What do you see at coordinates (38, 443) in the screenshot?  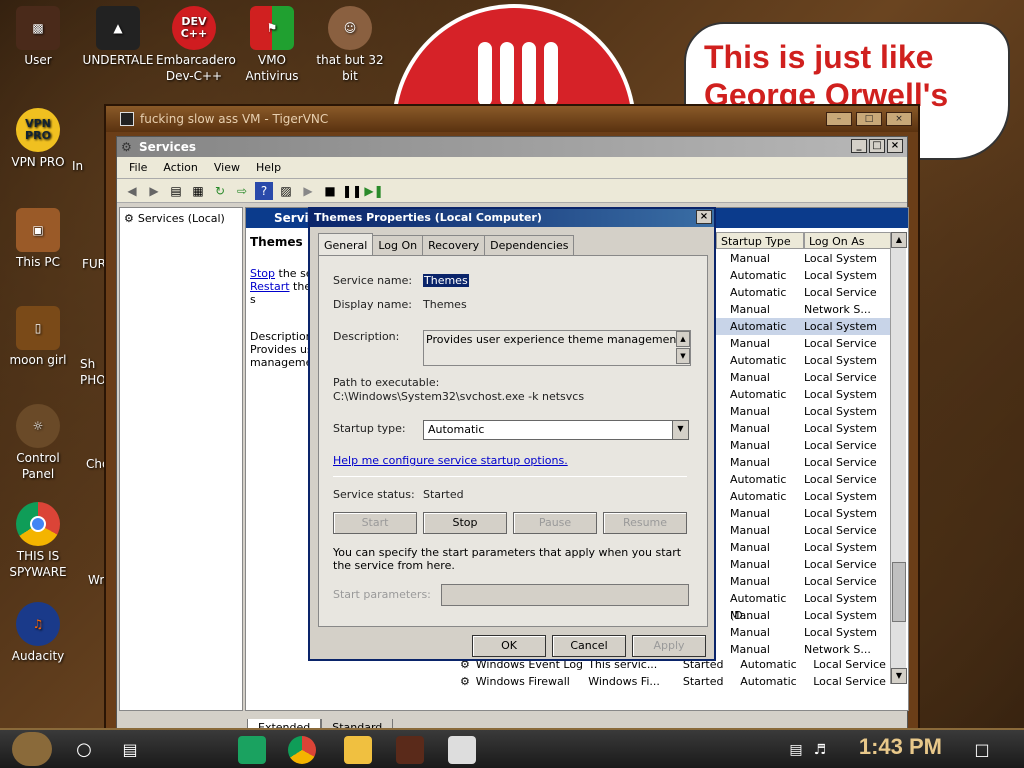 I see `desktop-icon-control-panel: ☼ Control Panel` at bounding box center [38, 443].